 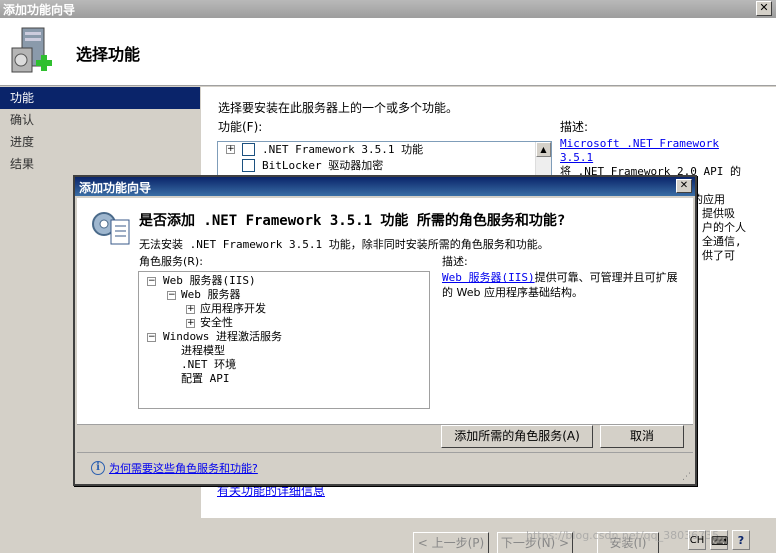 What do you see at coordinates (562, 285) in the screenshot?
I see `dialog-description: Web 服务器(IIS)提供可靠、可管理并且可扩展的 Web 应用程序基础结构。` at bounding box center [562, 285].